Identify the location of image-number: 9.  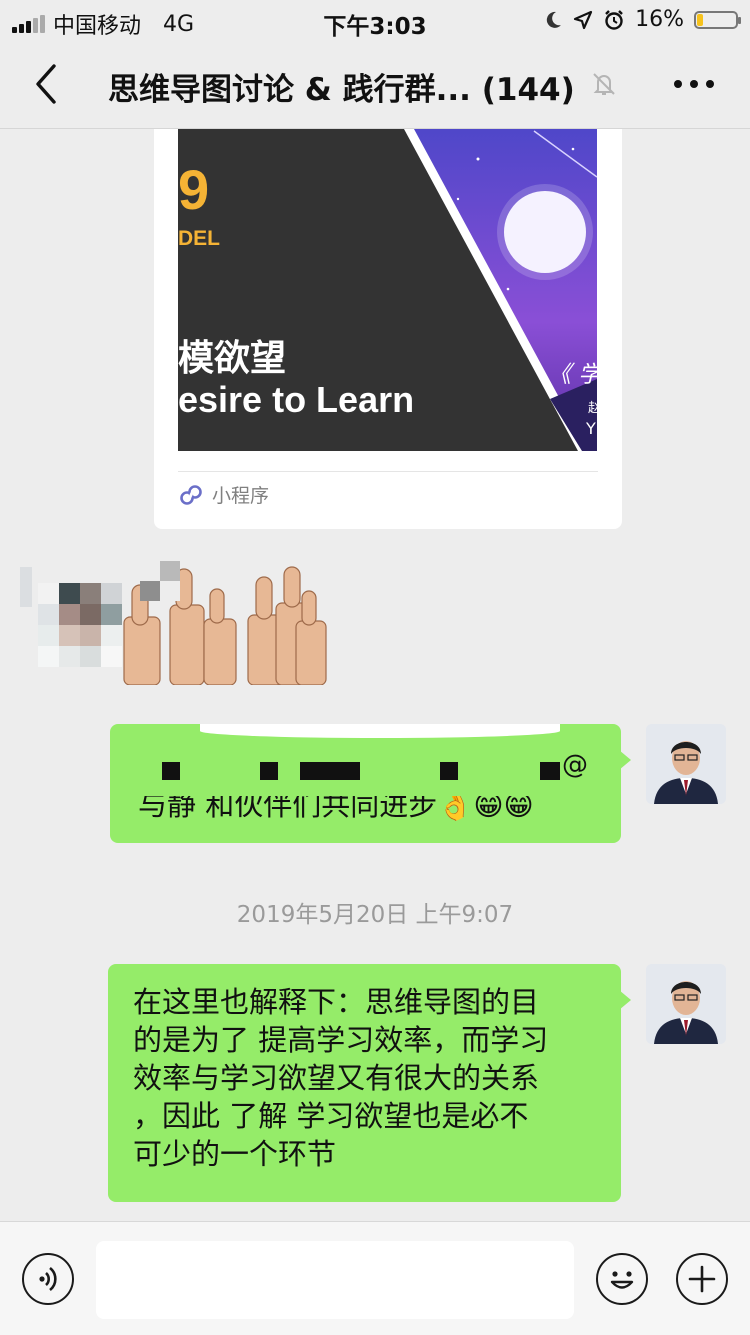
(194, 189).